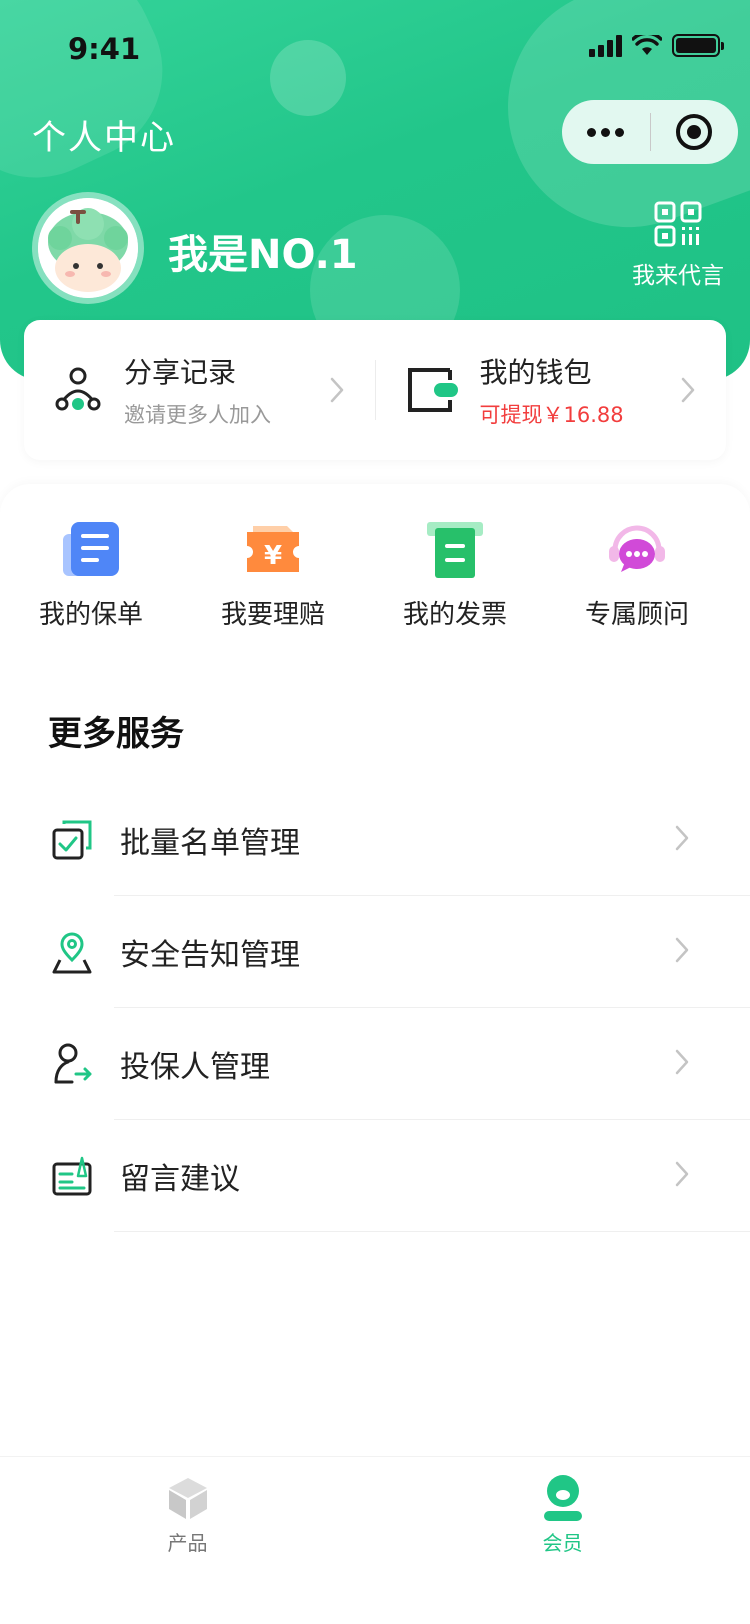 The height and width of the screenshot is (1624, 750). Describe the element at coordinates (73, 1063) in the screenshot. I see `user-transfer-icon` at that location.